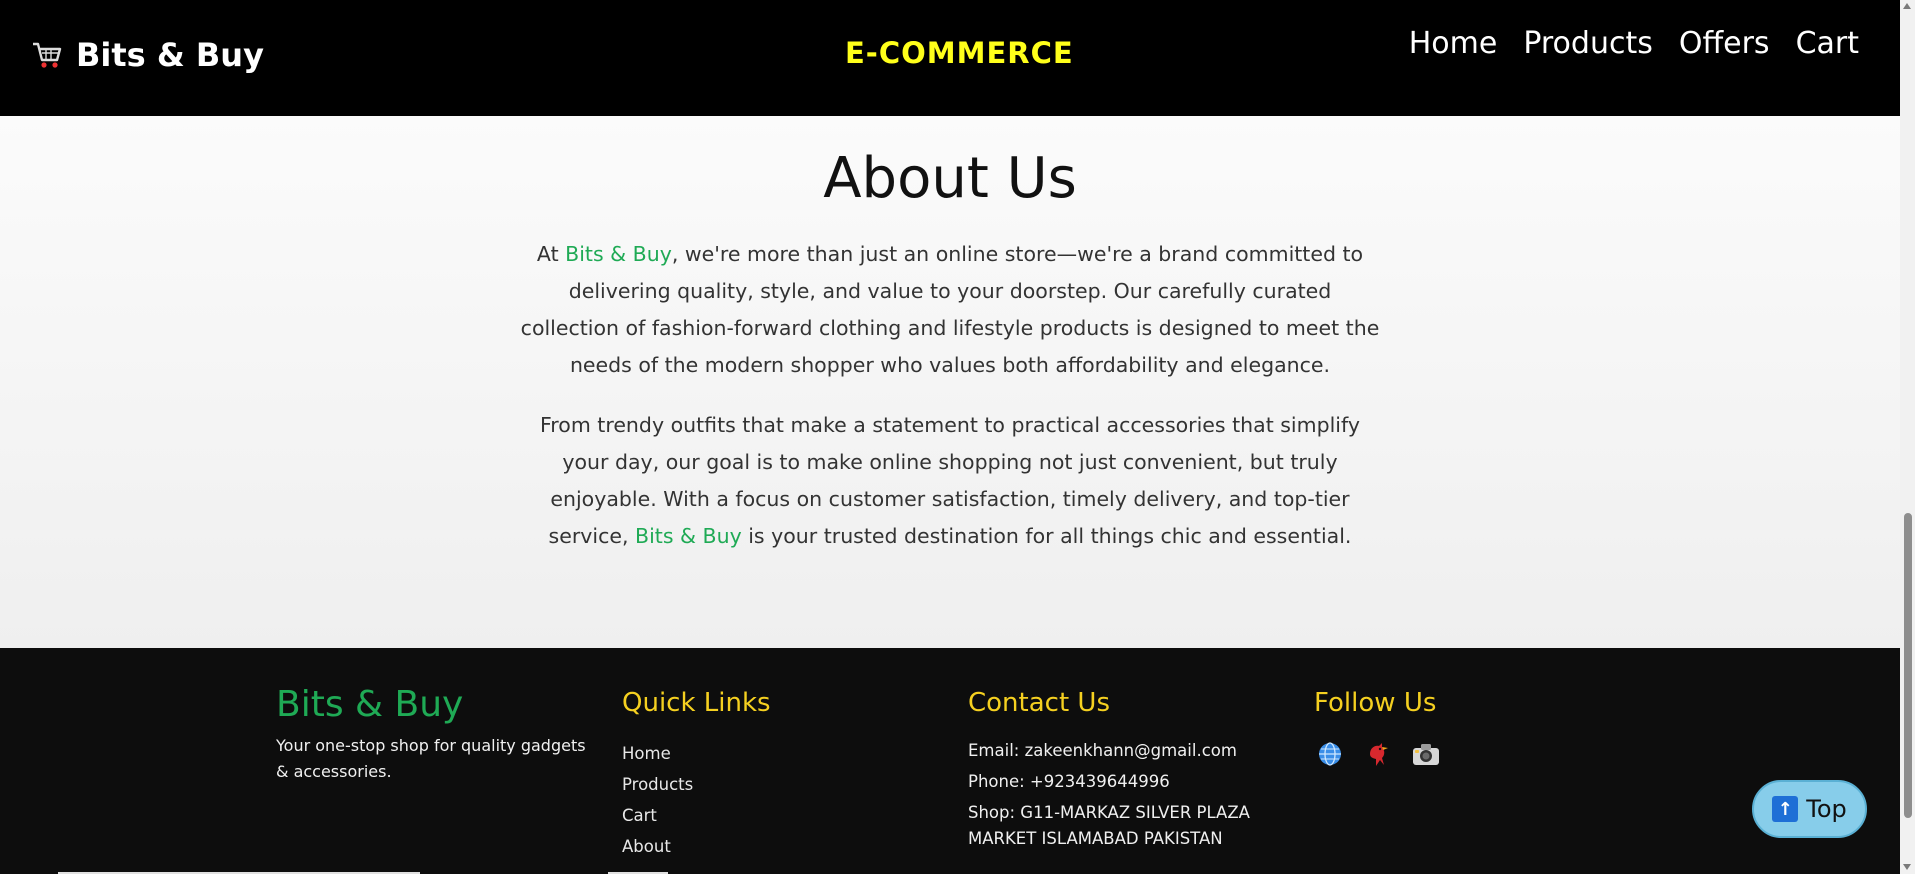  I want to click on camera-icon, so click(1426, 754).